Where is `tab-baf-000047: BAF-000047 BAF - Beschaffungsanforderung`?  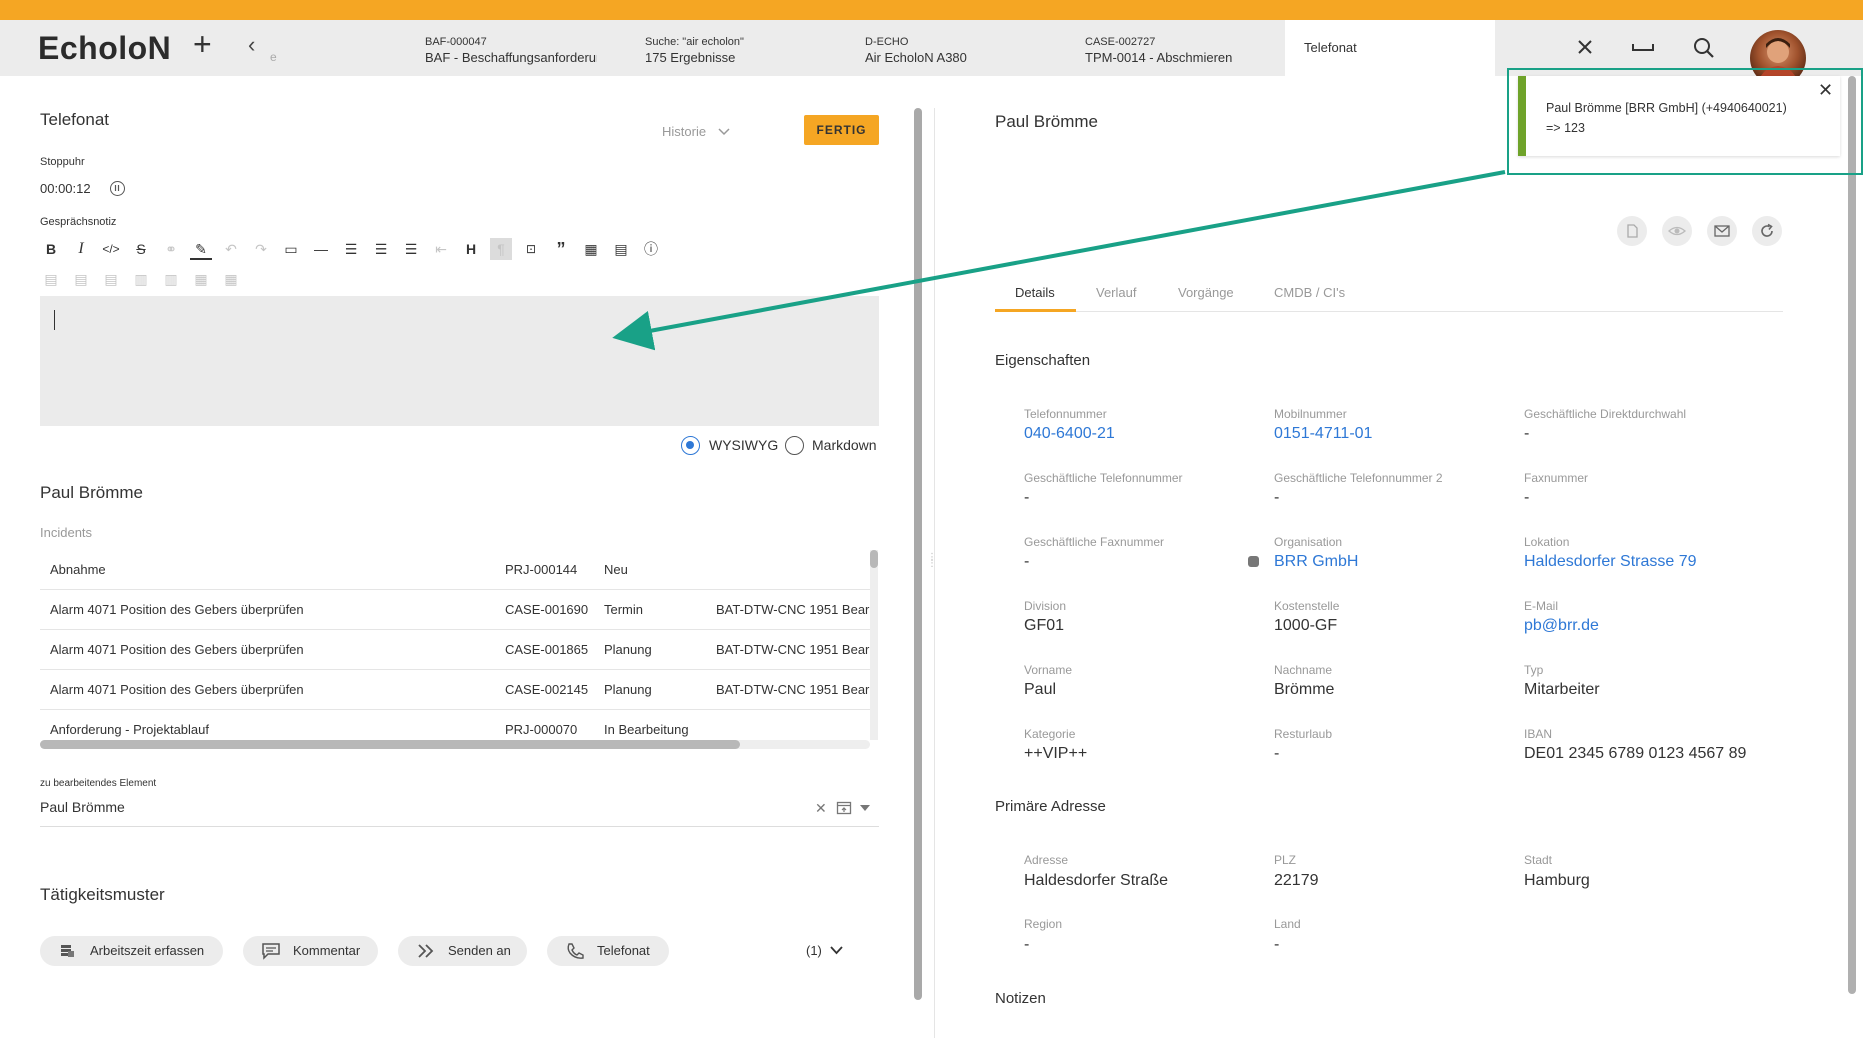
tab-baf-000047: BAF-000047 BAF - Beschaffungsanforderung is located at coordinates (511, 50).